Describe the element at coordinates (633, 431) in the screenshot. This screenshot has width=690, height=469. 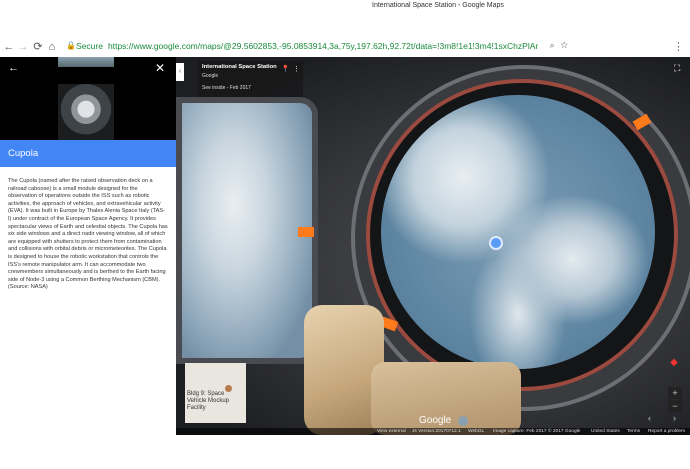
I see `terms-link: Terms` at that location.